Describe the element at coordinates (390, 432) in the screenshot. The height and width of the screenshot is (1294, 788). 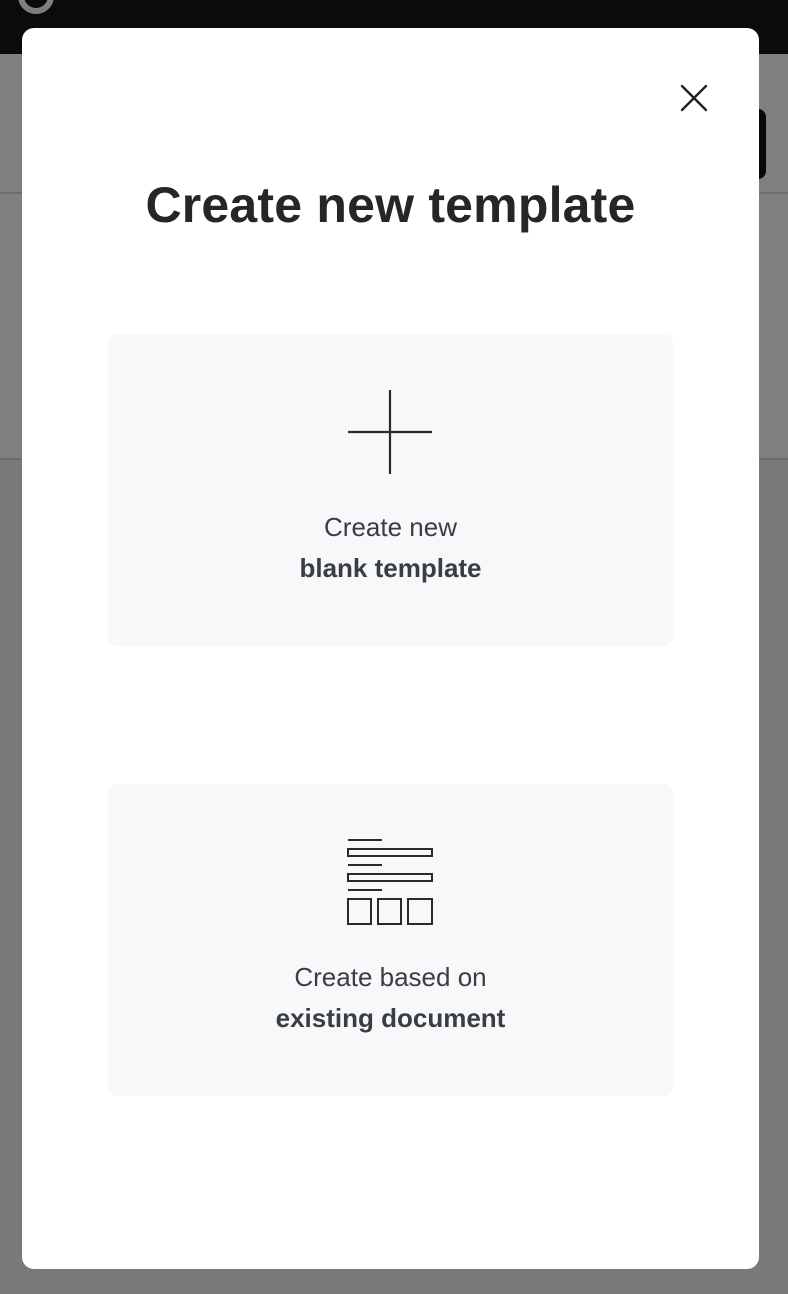
I see `plus-icon` at that location.